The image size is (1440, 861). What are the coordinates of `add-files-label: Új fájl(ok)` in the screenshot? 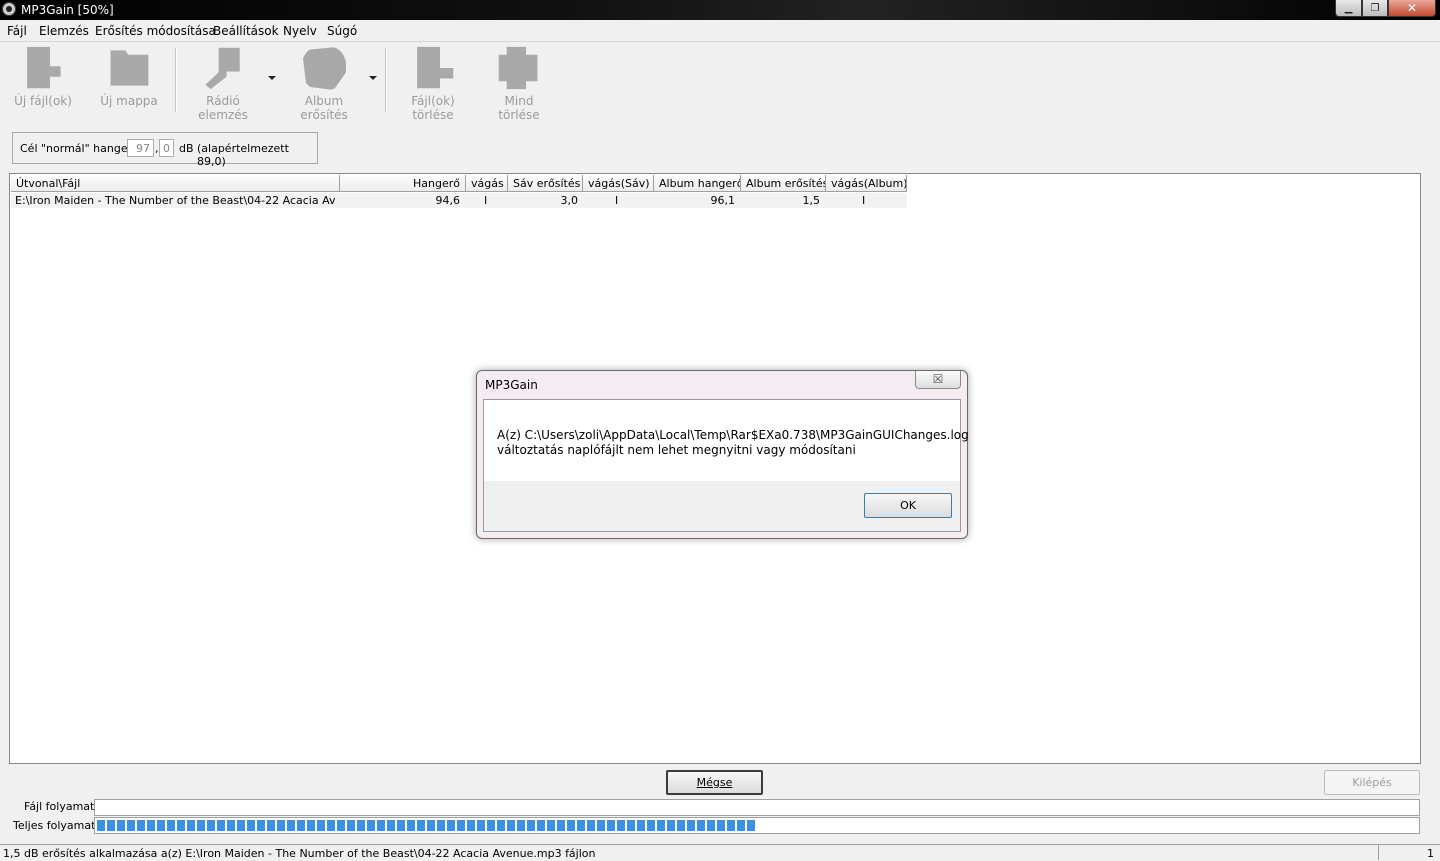 It's located at (43, 101).